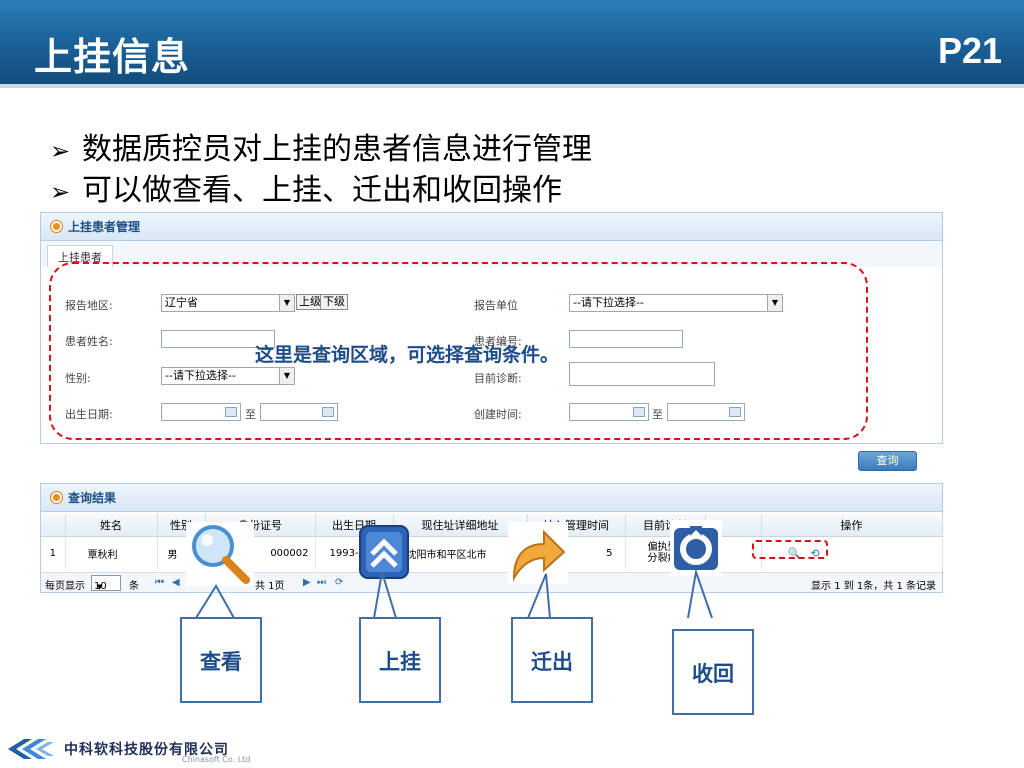 The image size is (1024, 768). What do you see at coordinates (31, 749) in the screenshot?
I see `chinasoft-logo-icon` at bounding box center [31, 749].